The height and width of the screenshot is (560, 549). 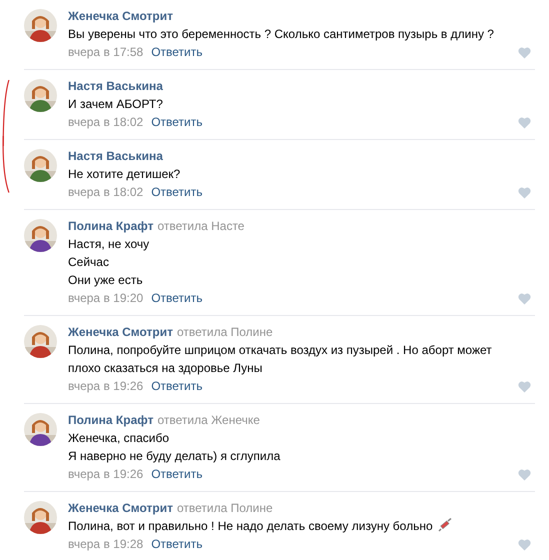 I want to click on comment-text: Полина, попробуйте шприцом откачать воздух из пузырей . Но аборт может плохо сказаться на здоровье Луны, so click(x=280, y=359).